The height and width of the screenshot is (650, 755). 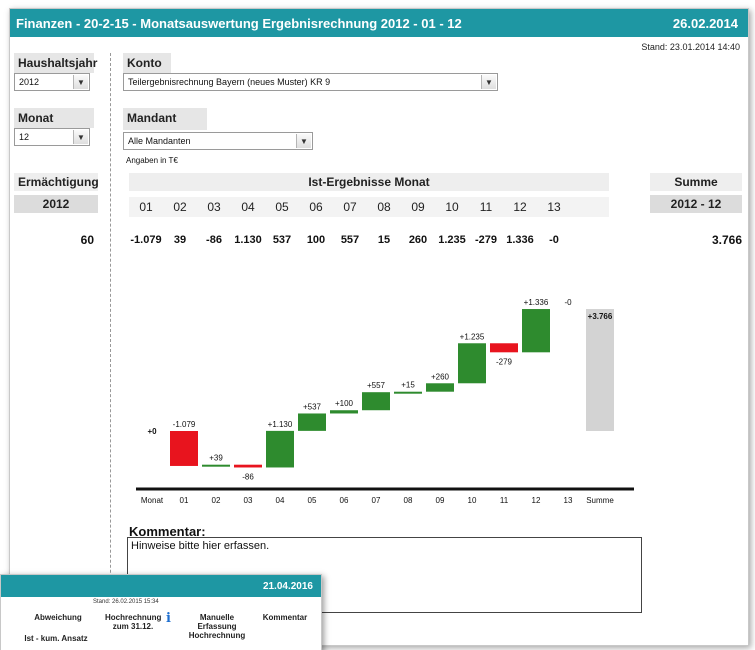 I want to click on ist-ergebnisse-header: Ist-Ergebnisse Monat, so click(x=369, y=182).